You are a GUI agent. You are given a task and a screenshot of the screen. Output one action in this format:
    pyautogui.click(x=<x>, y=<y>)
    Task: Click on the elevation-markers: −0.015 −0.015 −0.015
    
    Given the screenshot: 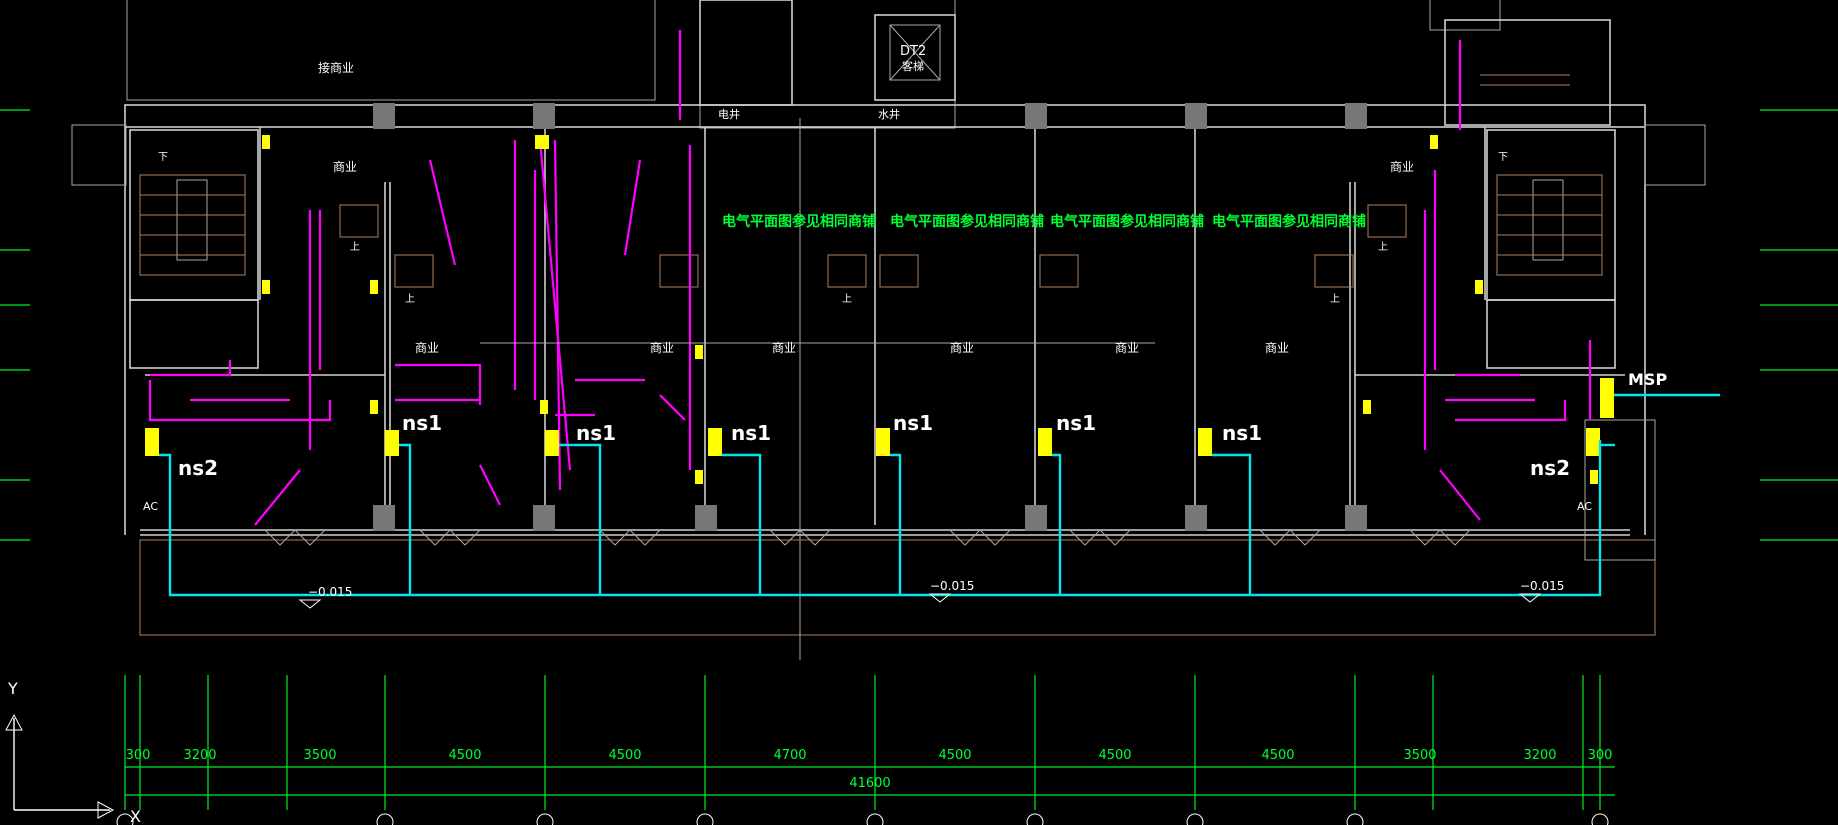 What is the action you would take?
    pyautogui.click(x=931, y=594)
    